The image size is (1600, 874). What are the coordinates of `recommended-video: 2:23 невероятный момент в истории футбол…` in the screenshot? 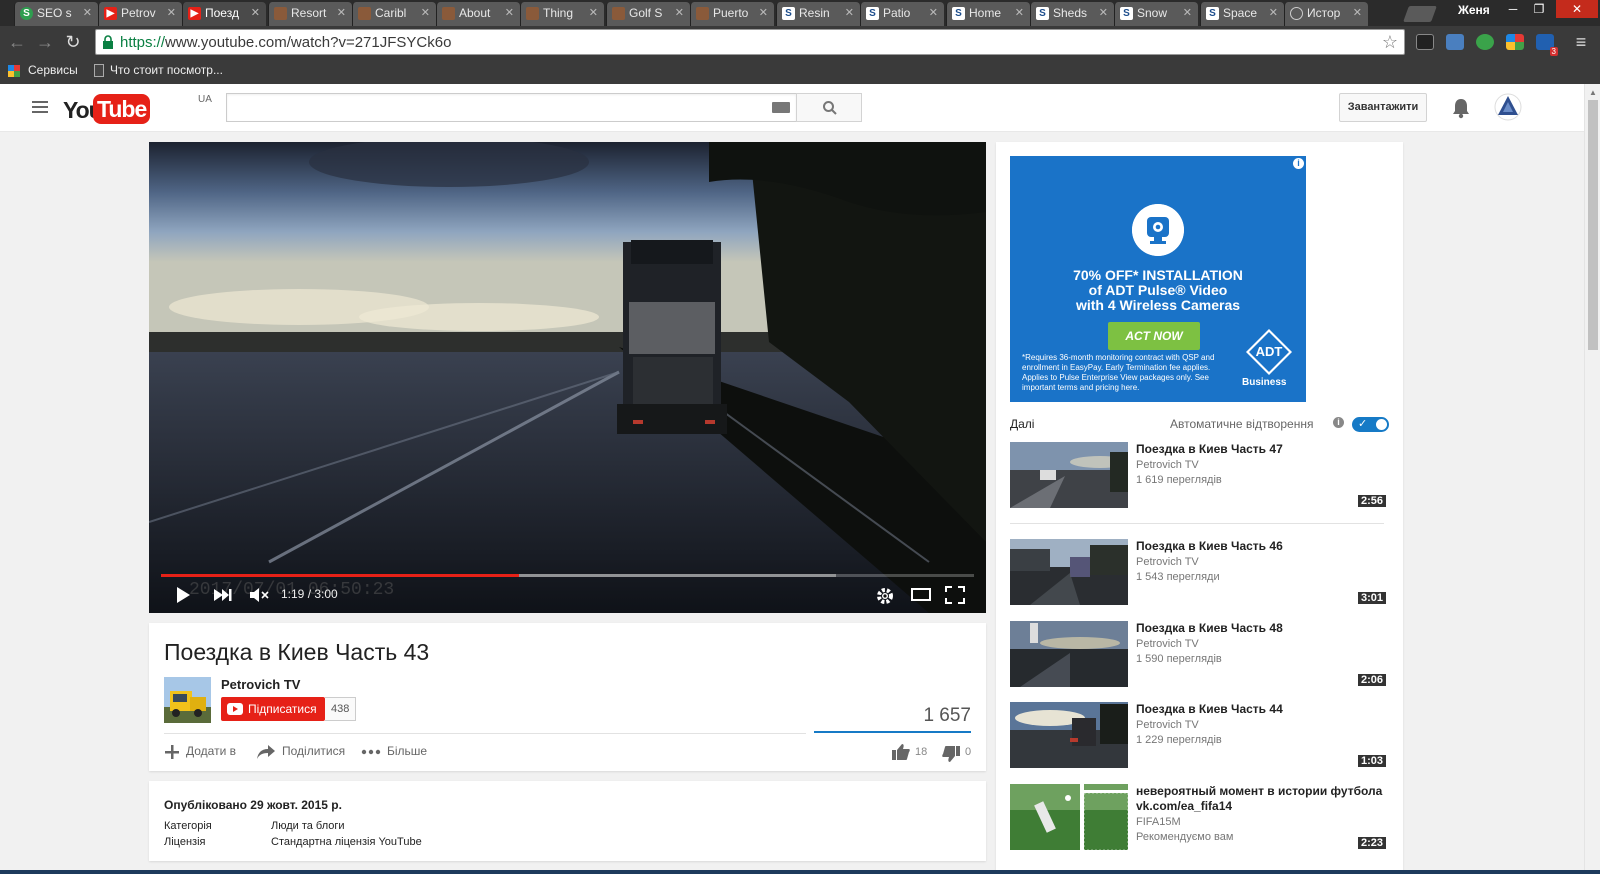 It's located at (1200, 818).